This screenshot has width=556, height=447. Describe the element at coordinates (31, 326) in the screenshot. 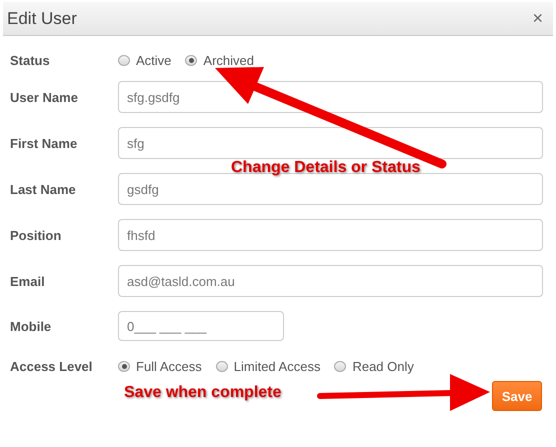

I see `field-label: Mobile` at that location.